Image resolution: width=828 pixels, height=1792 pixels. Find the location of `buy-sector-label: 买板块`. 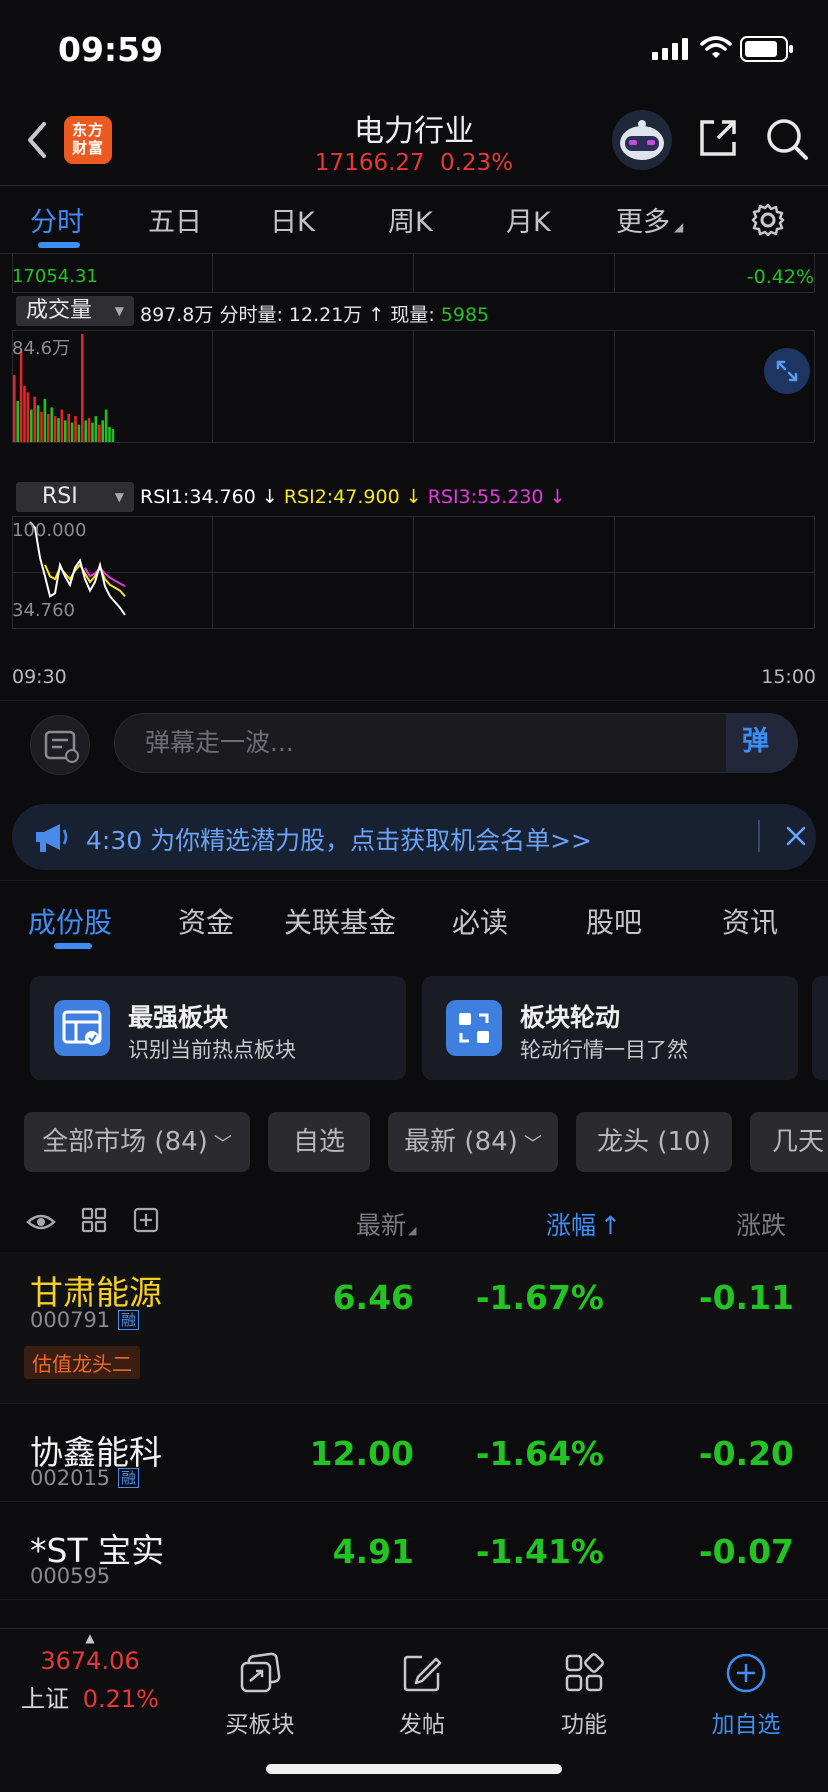

buy-sector-label: 买板块 is located at coordinates (260, 1725).